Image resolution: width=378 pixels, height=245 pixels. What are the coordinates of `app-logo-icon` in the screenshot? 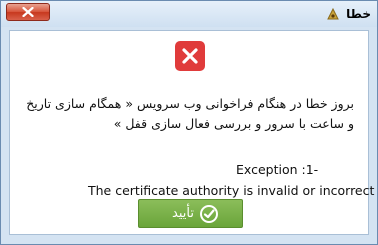 It's located at (333, 13).